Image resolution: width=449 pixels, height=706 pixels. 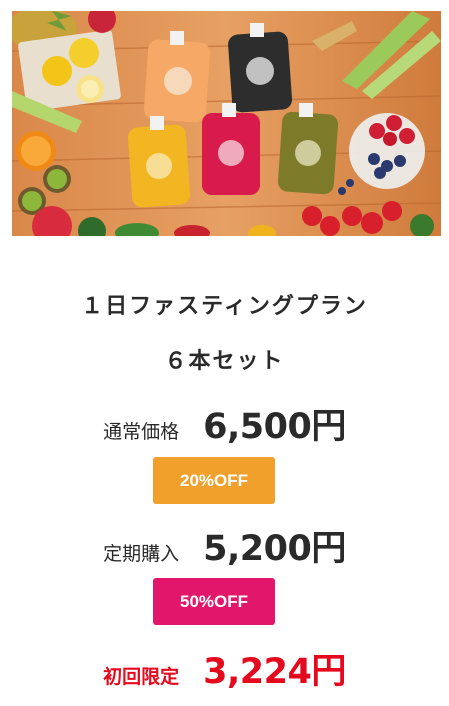 I want to click on first-time-price-label: 初回限定, so click(x=141, y=677).